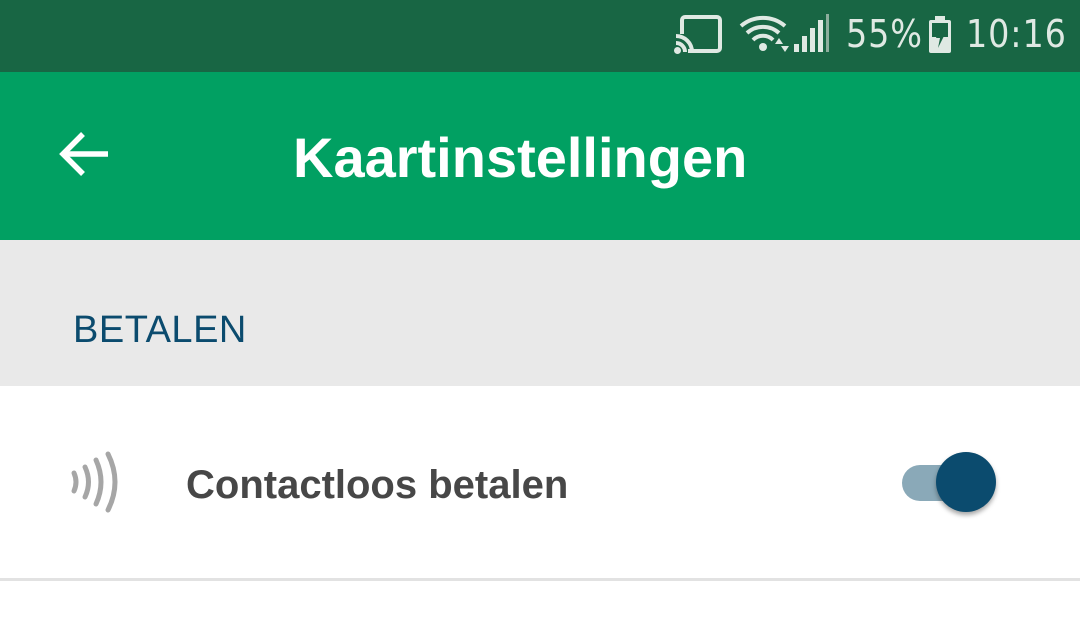 The height and width of the screenshot is (637, 1080). What do you see at coordinates (1016, 34) in the screenshot?
I see `status-clock: 10:16` at bounding box center [1016, 34].